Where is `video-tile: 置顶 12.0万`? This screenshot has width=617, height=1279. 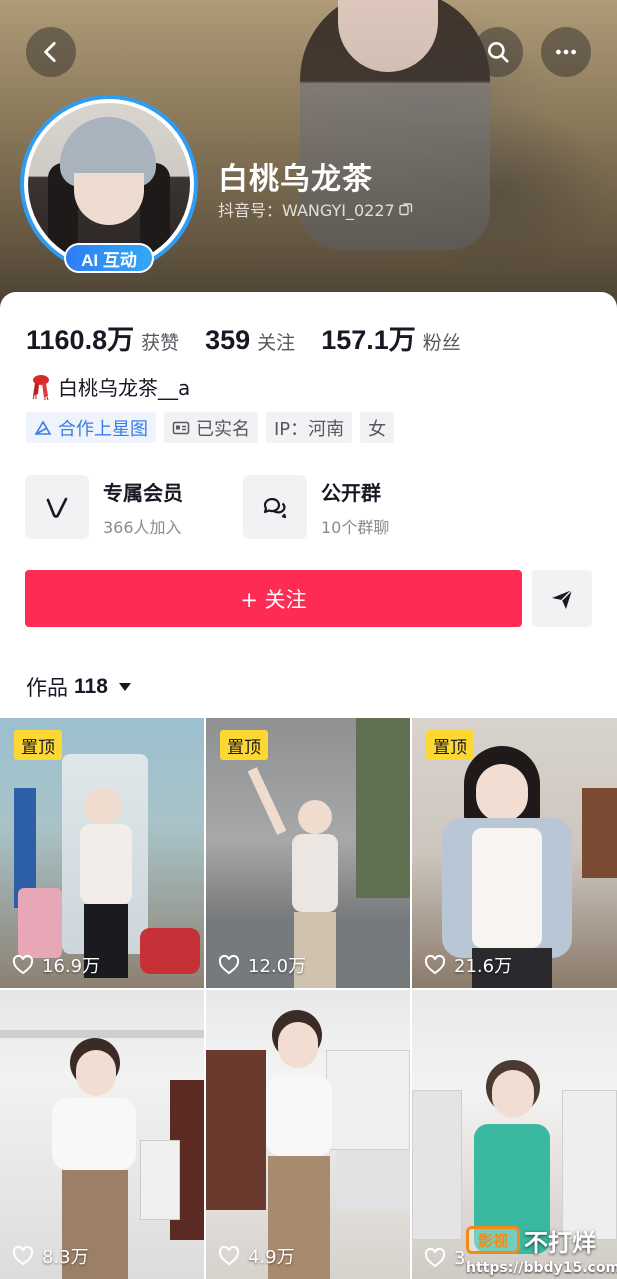 video-tile: 置顶 12.0万 is located at coordinates (308, 853).